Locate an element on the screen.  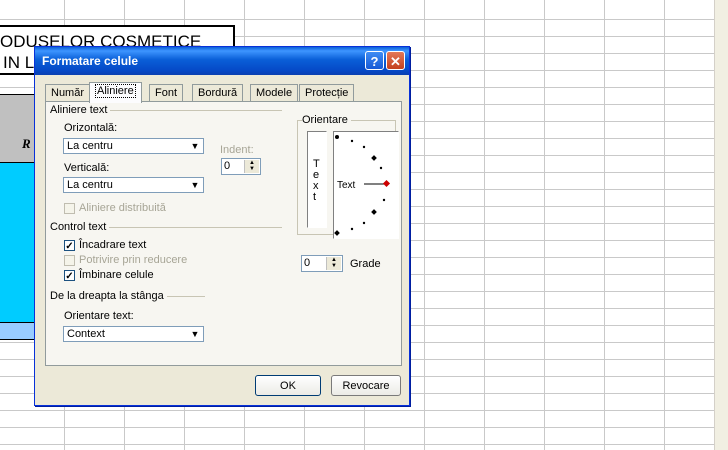
shrink-to-fit-label: Potrivire prin reducere is located at coordinates (133, 260).